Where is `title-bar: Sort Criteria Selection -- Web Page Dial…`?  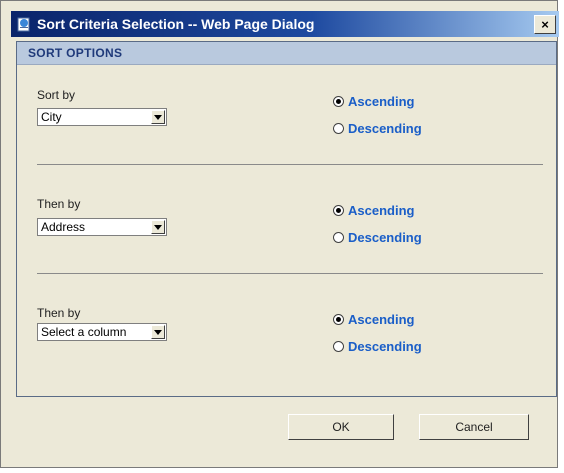 title-bar: Sort Criteria Selection -- Web Page Dial… is located at coordinates (285, 24).